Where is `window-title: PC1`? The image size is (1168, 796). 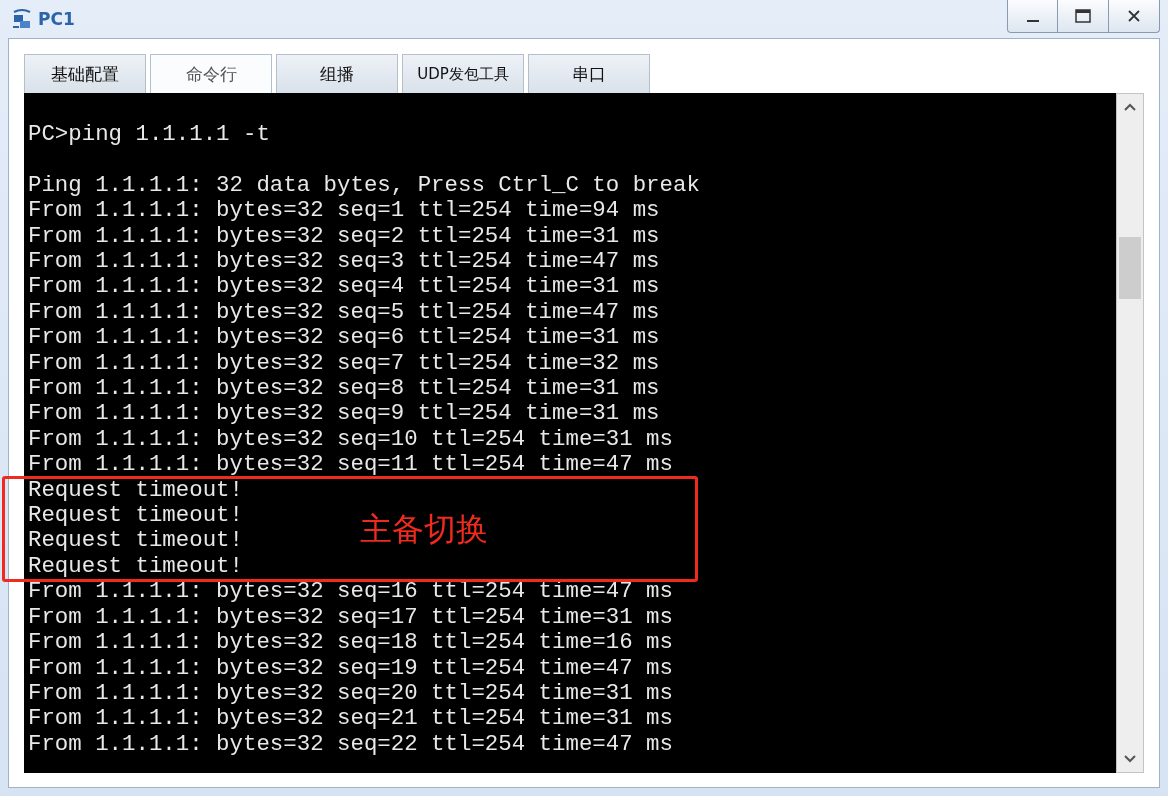
window-title: PC1 is located at coordinates (56, 19).